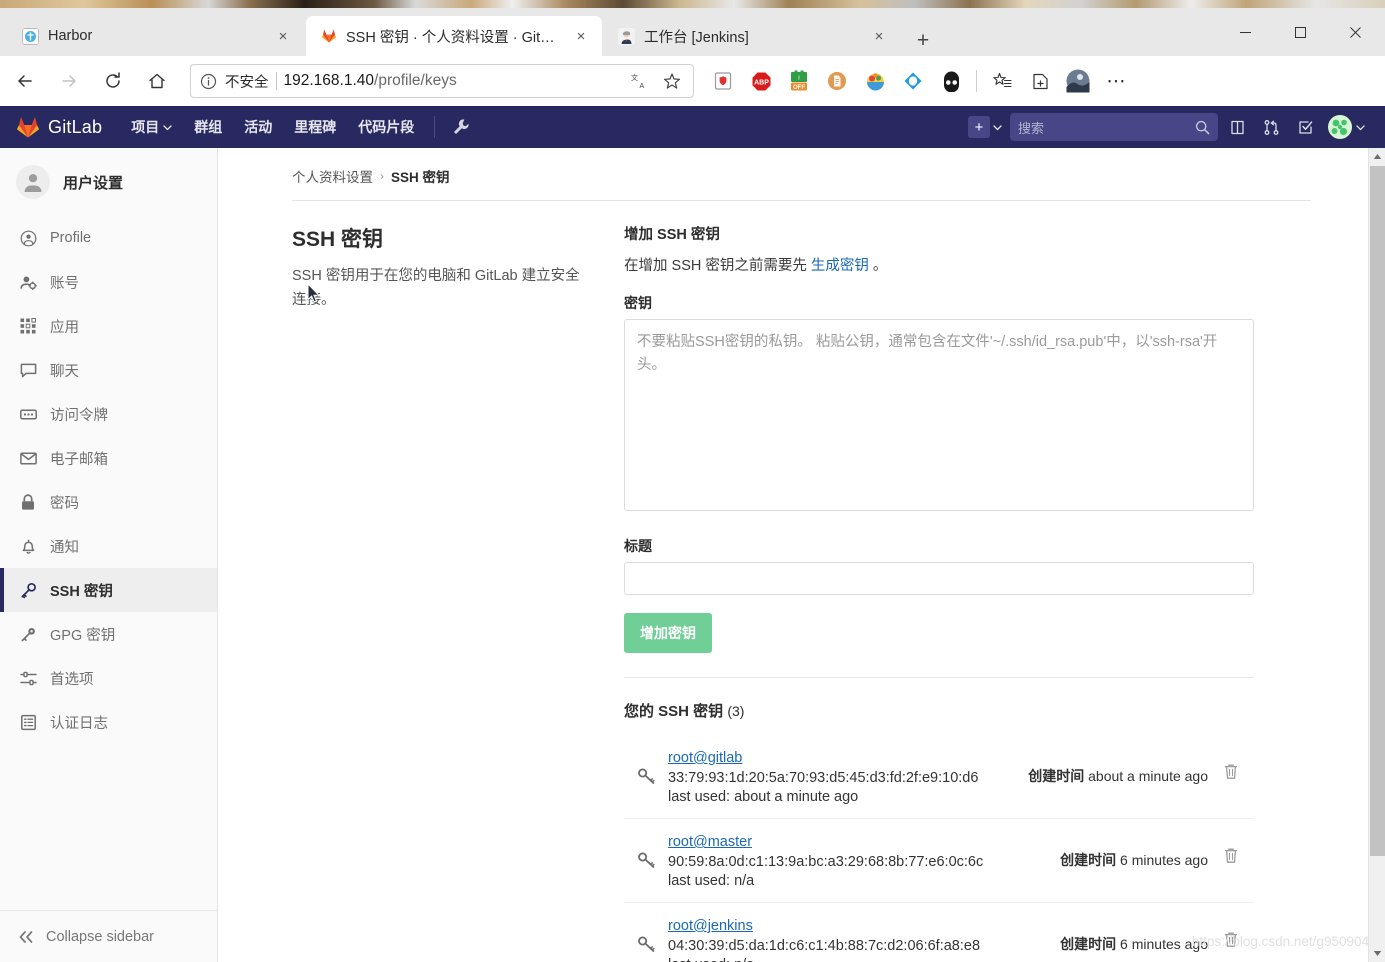  I want to click on todos-icon, so click(1305, 127).